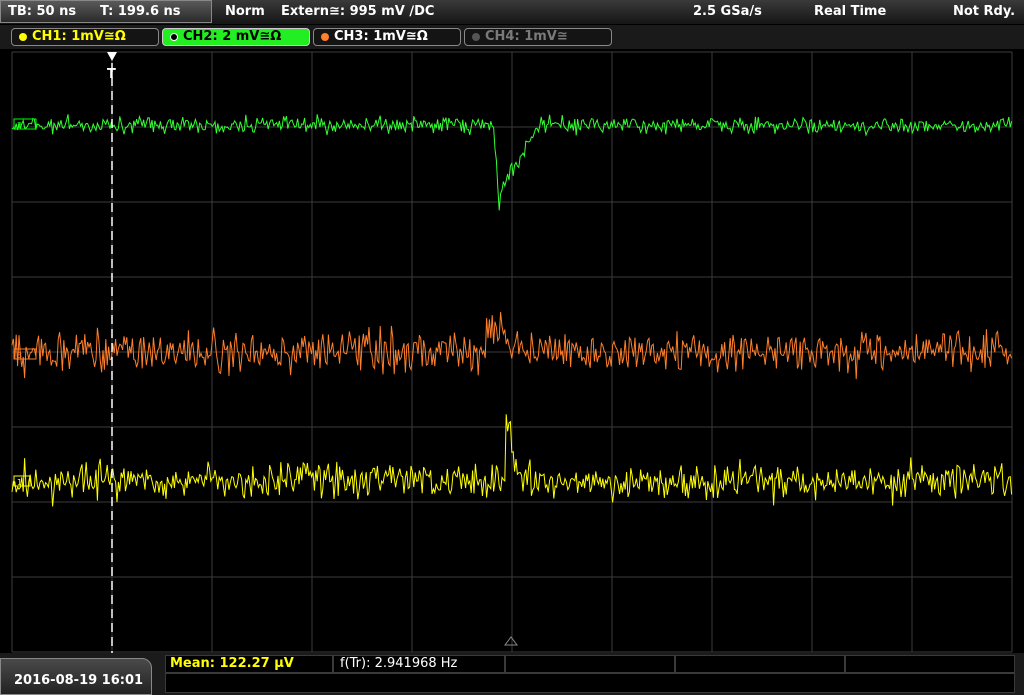  What do you see at coordinates (19, 355) in the screenshot?
I see `svg-text: 3` at bounding box center [19, 355].